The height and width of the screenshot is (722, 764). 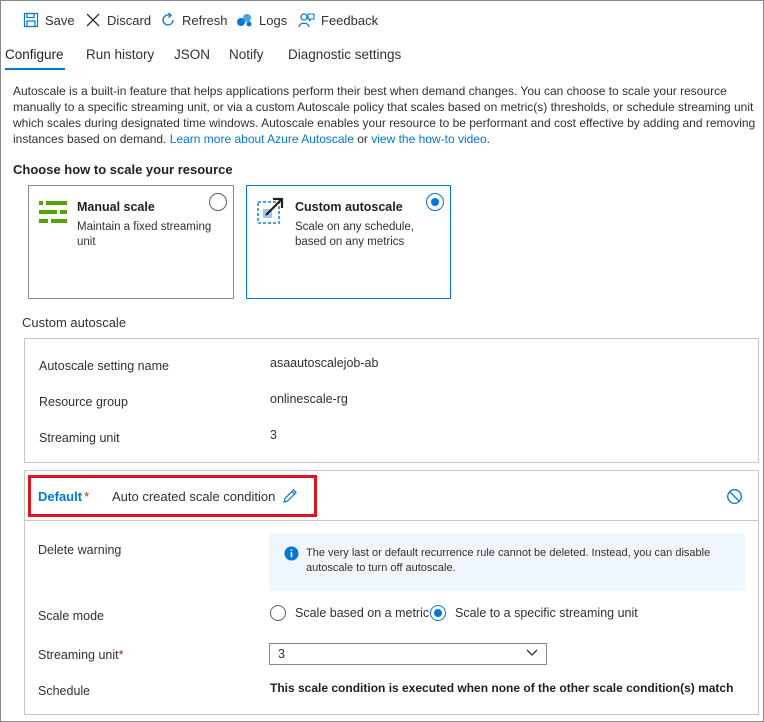 I want to click on scale-mode-label: Scale mode, so click(x=71, y=616).